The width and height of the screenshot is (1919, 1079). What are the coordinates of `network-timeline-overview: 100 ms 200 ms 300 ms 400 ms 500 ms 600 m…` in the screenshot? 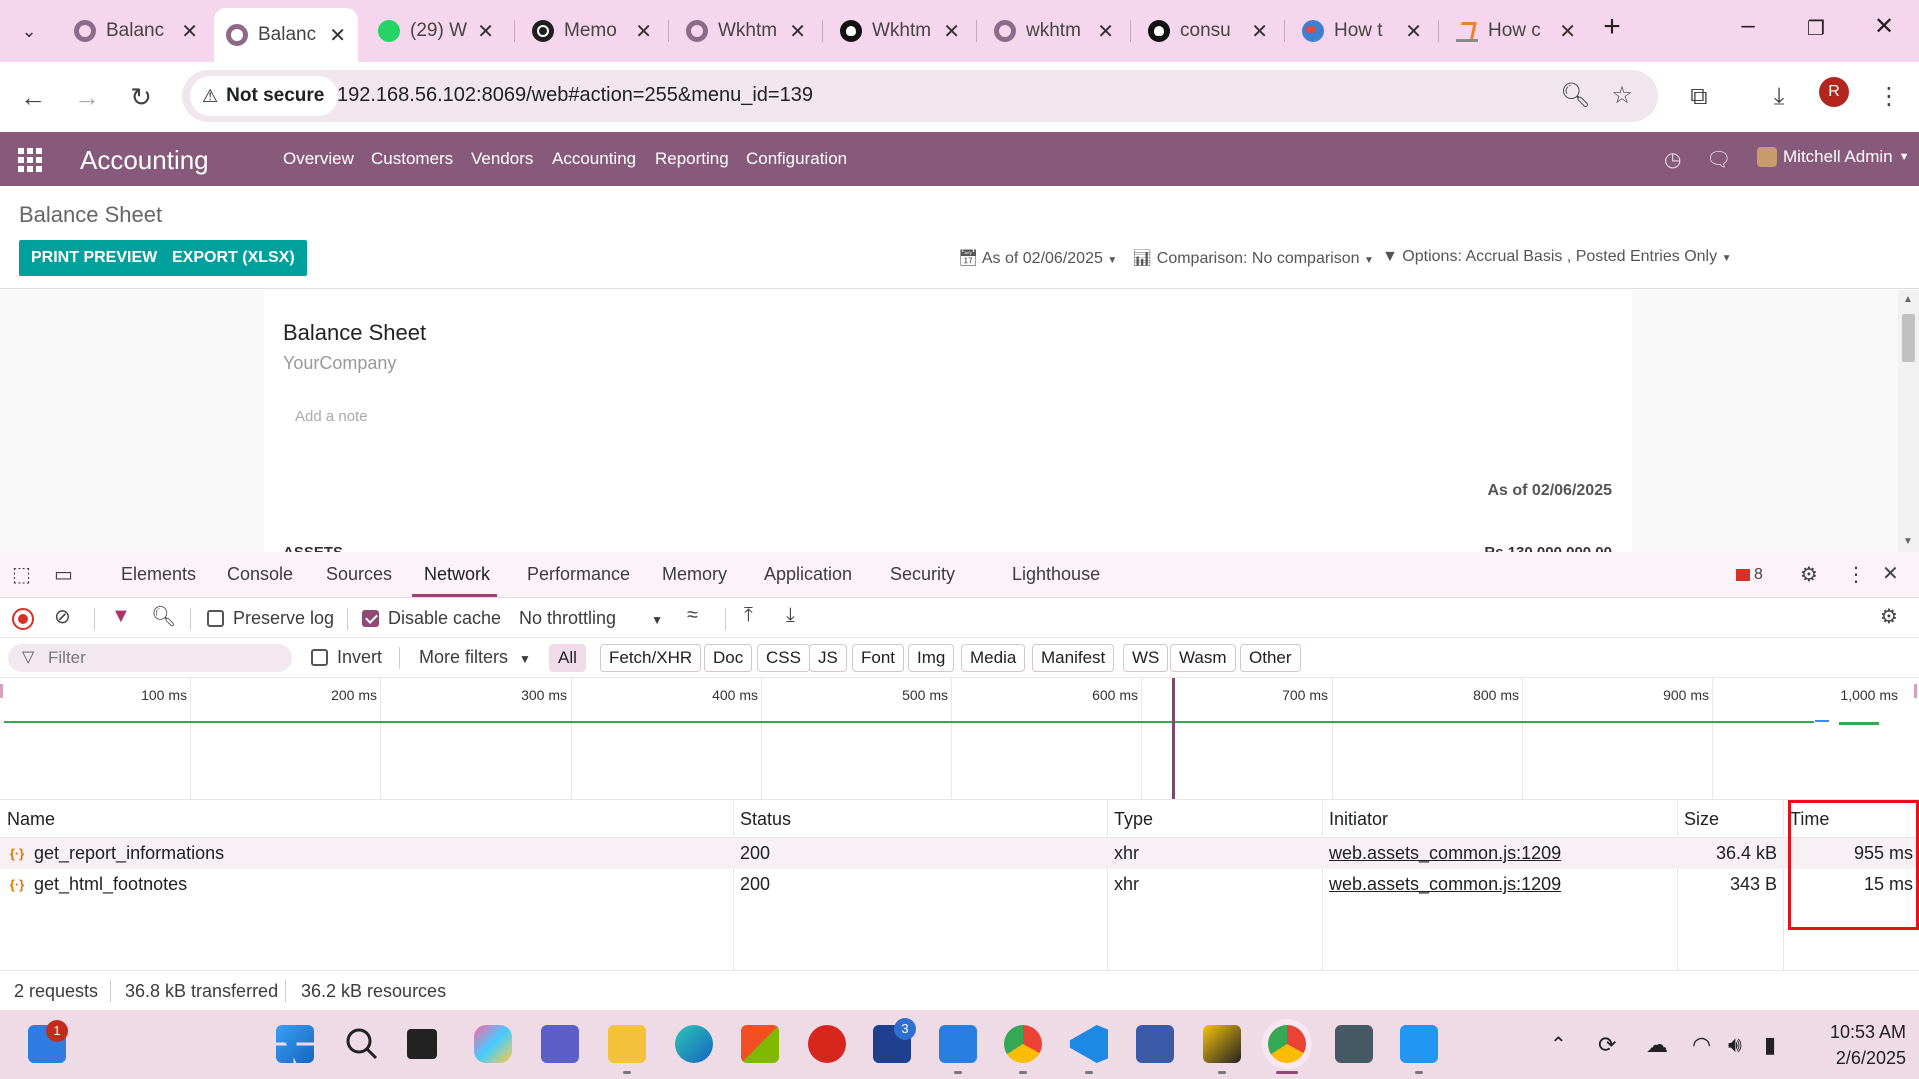 It's located at (959, 739).